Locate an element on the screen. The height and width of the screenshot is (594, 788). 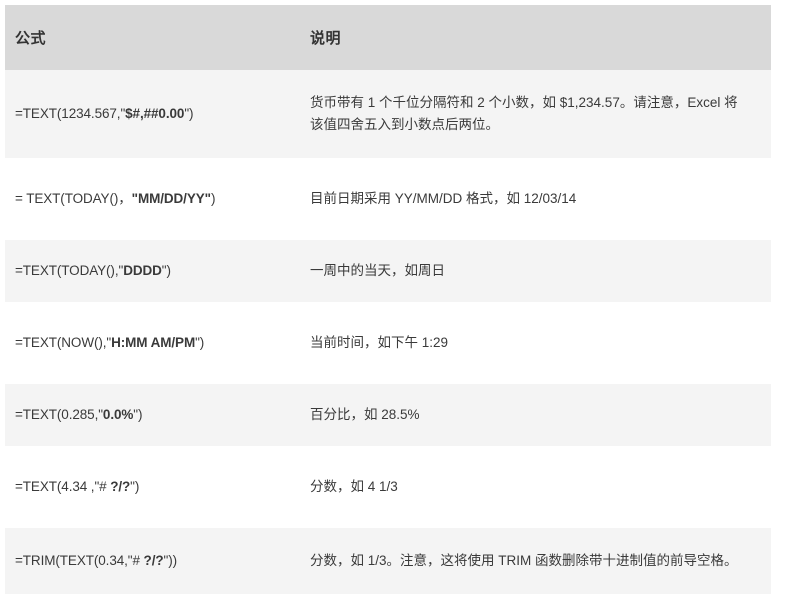
table-header: 公式 说明 is located at coordinates (388, 37).